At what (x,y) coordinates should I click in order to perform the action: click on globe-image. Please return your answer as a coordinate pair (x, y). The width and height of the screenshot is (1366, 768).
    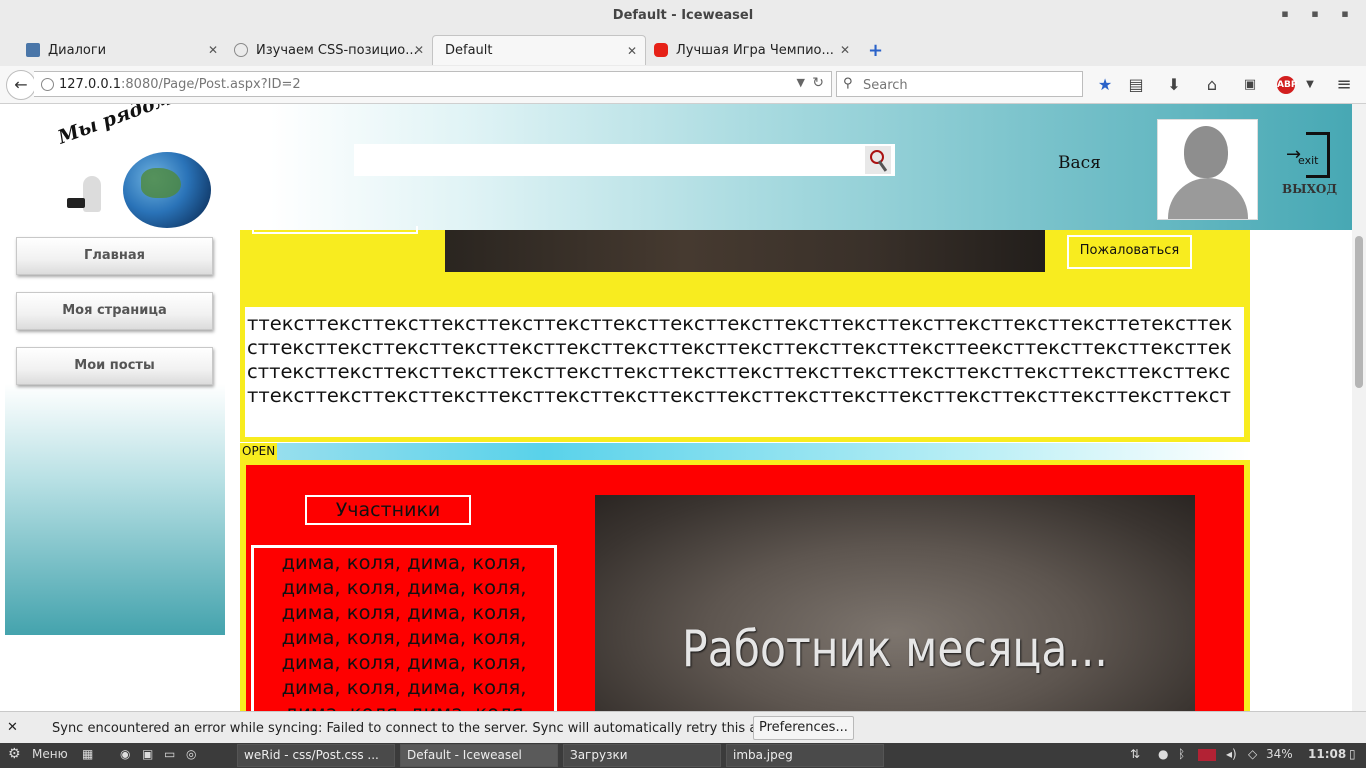
    Looking at the image, I should click on (167, 190).